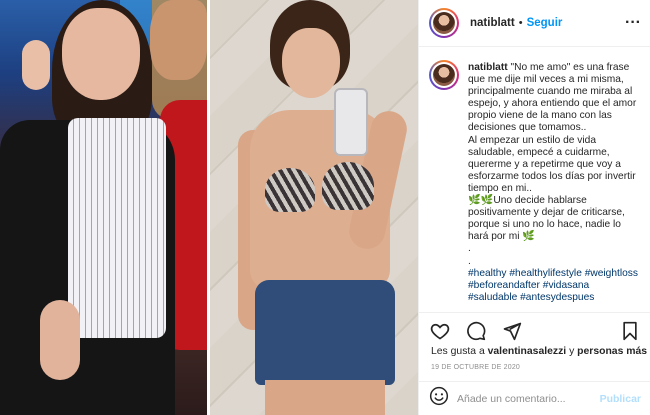  Describe the element at coordinates (512, 331) in the screenshot. I see `share-icon` at that location.